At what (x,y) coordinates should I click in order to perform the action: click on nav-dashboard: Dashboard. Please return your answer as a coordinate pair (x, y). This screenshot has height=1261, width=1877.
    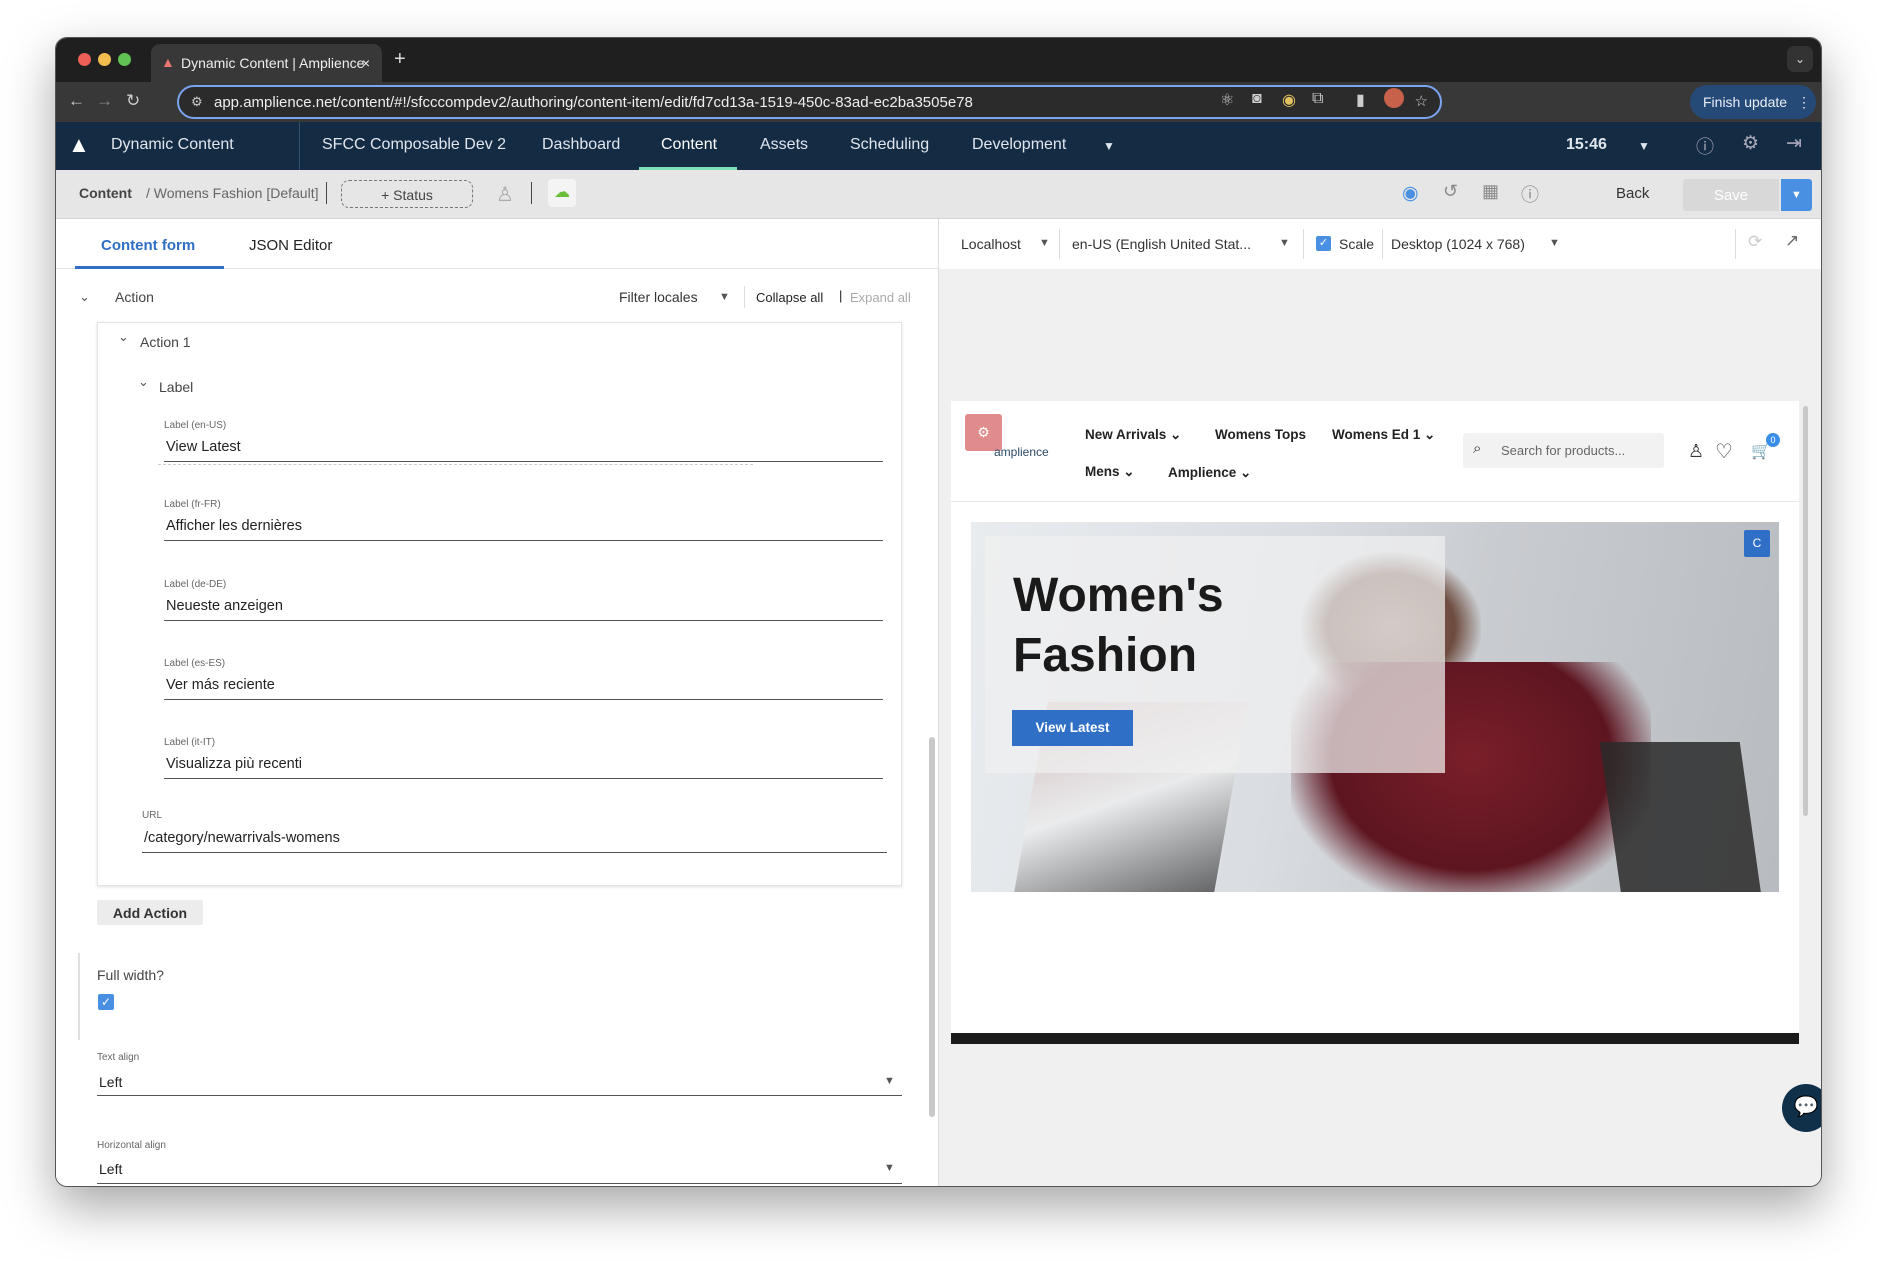
    Looking at the image, I should click on (581, 145).